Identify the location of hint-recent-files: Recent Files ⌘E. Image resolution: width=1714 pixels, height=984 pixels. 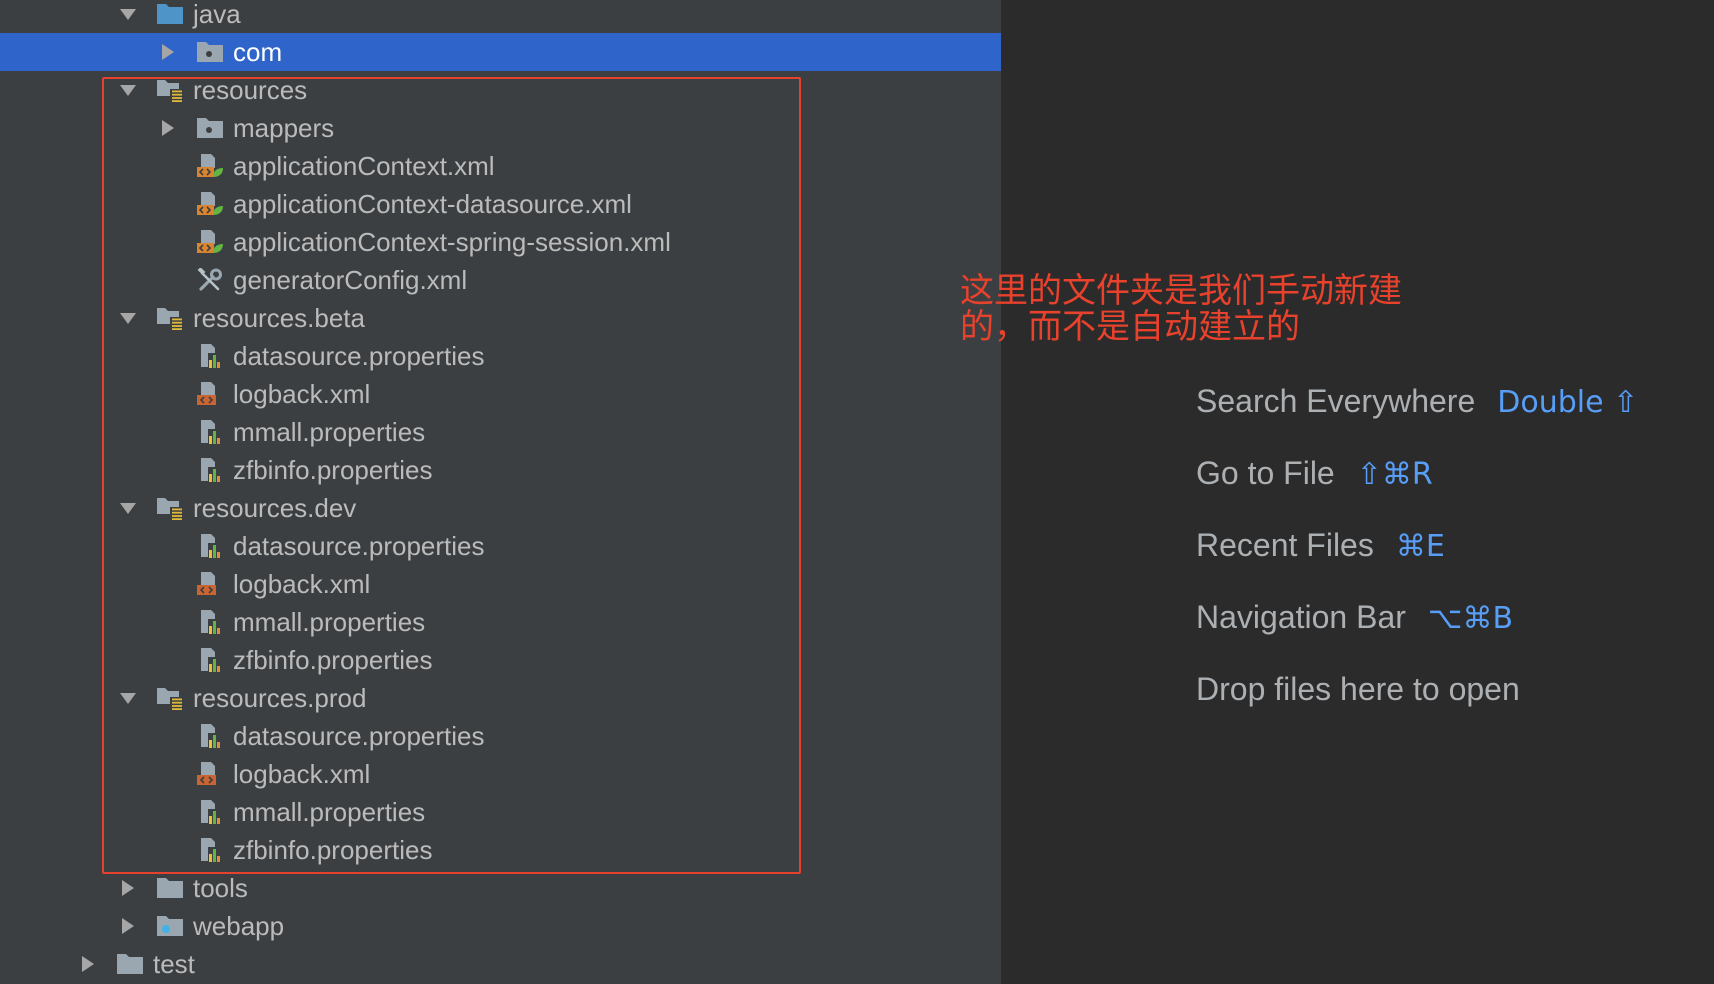
(1417, 545).